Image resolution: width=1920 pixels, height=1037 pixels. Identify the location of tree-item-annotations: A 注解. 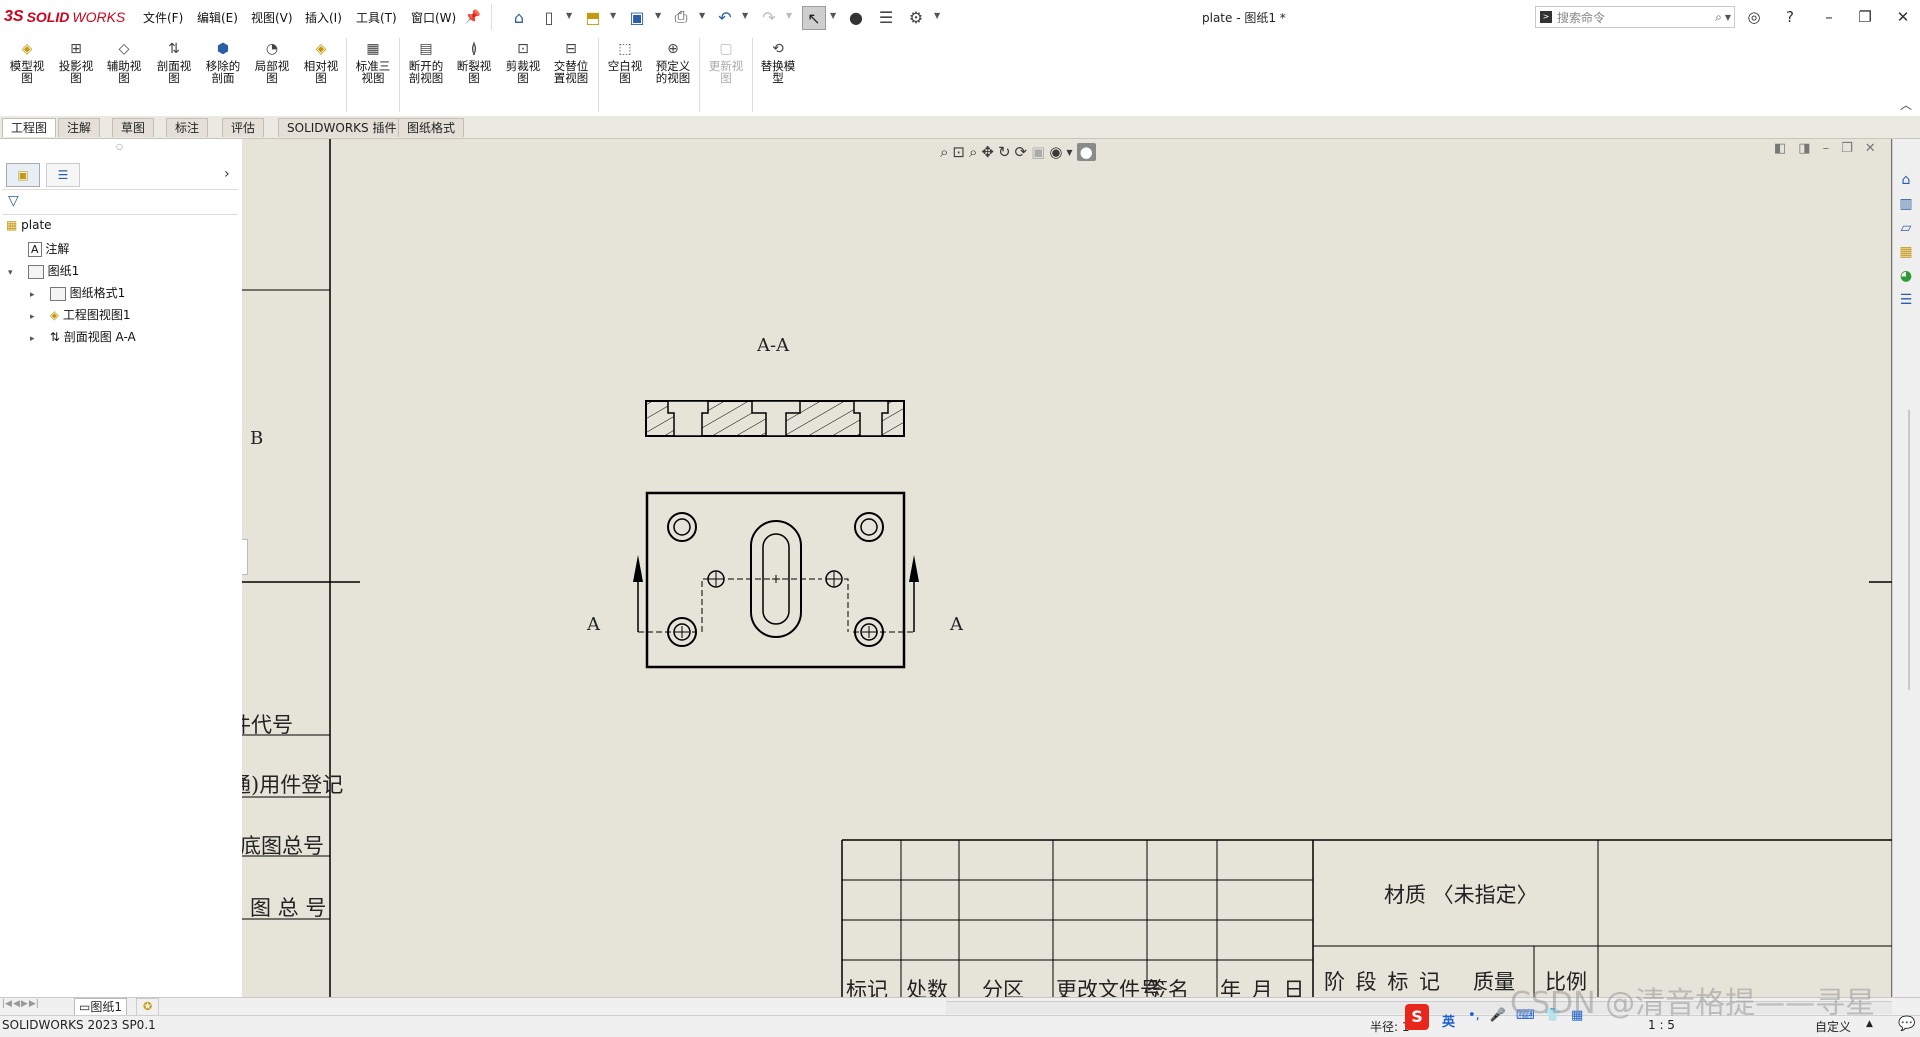
(48, 248).